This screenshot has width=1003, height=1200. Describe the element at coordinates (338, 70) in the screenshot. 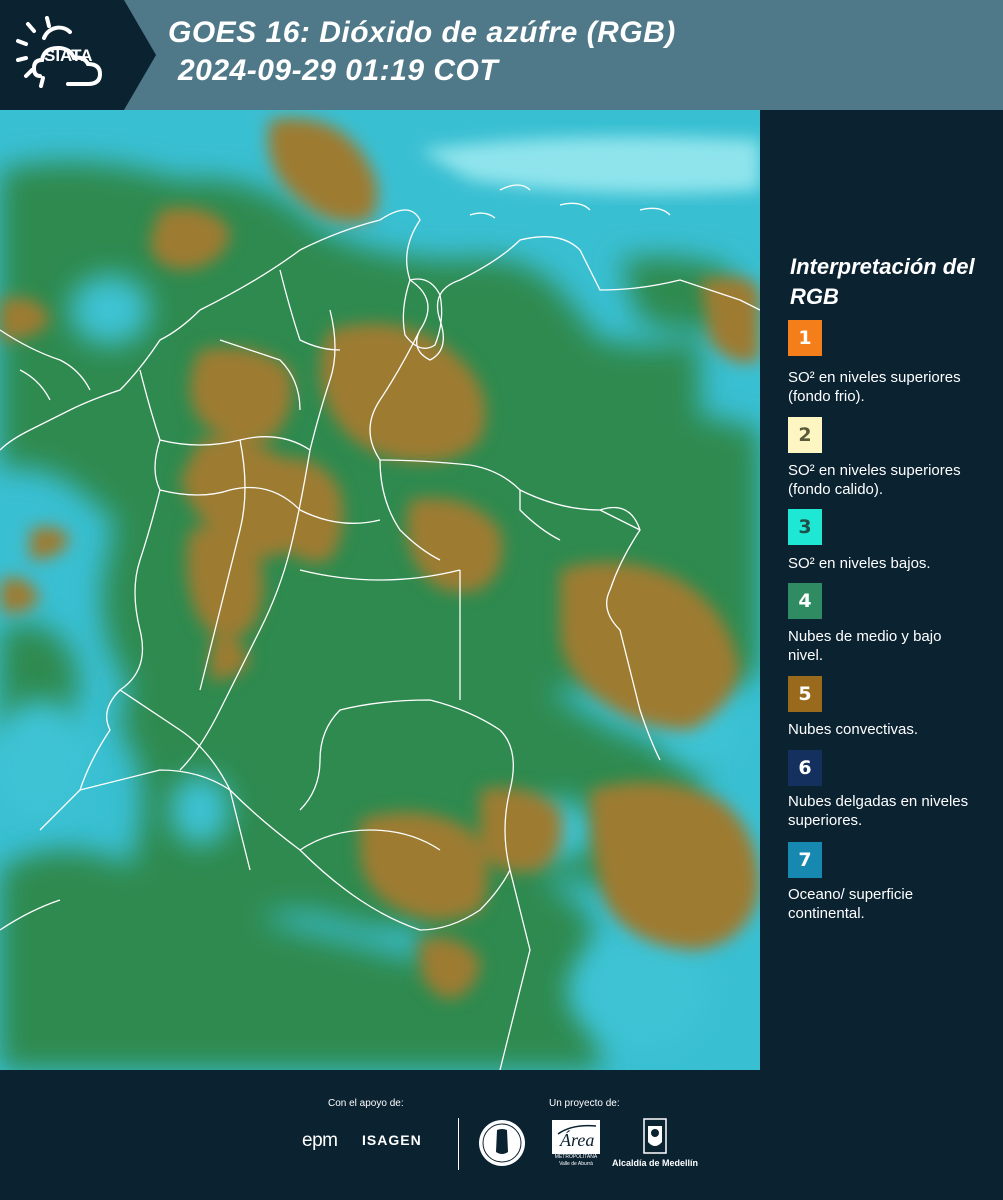

I see `page-timestamp: 2024-09-29 01:19 COT` at that location.